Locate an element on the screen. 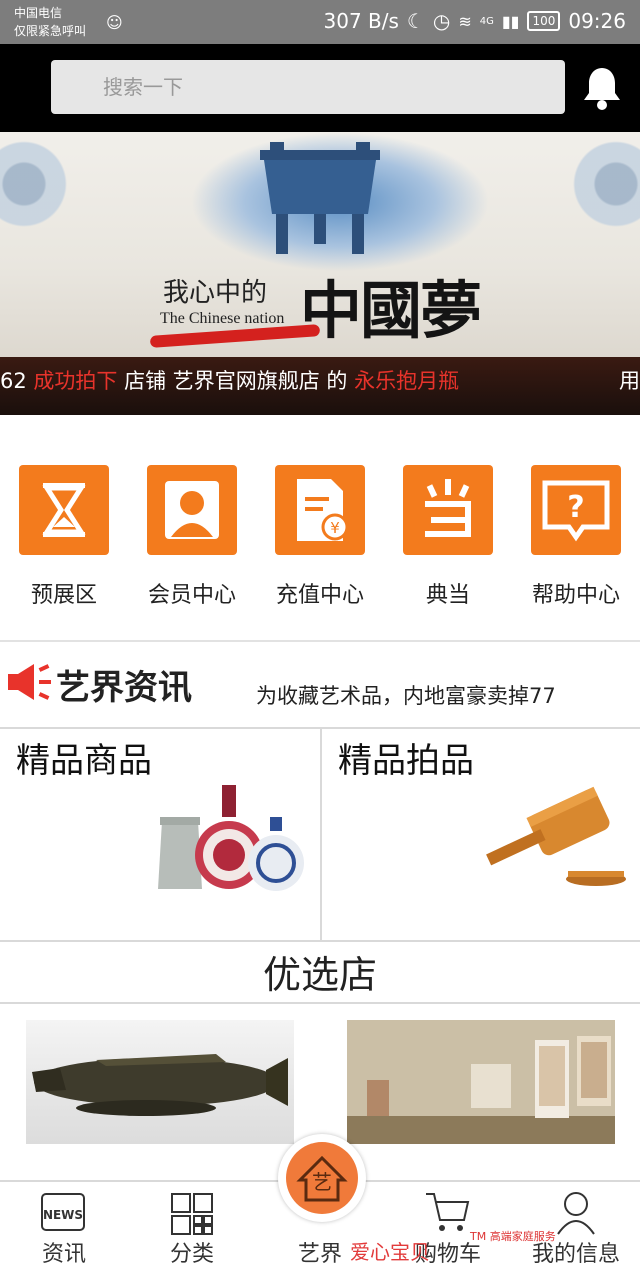  nav-label: 分类 is located at coordinates (191, 1254).